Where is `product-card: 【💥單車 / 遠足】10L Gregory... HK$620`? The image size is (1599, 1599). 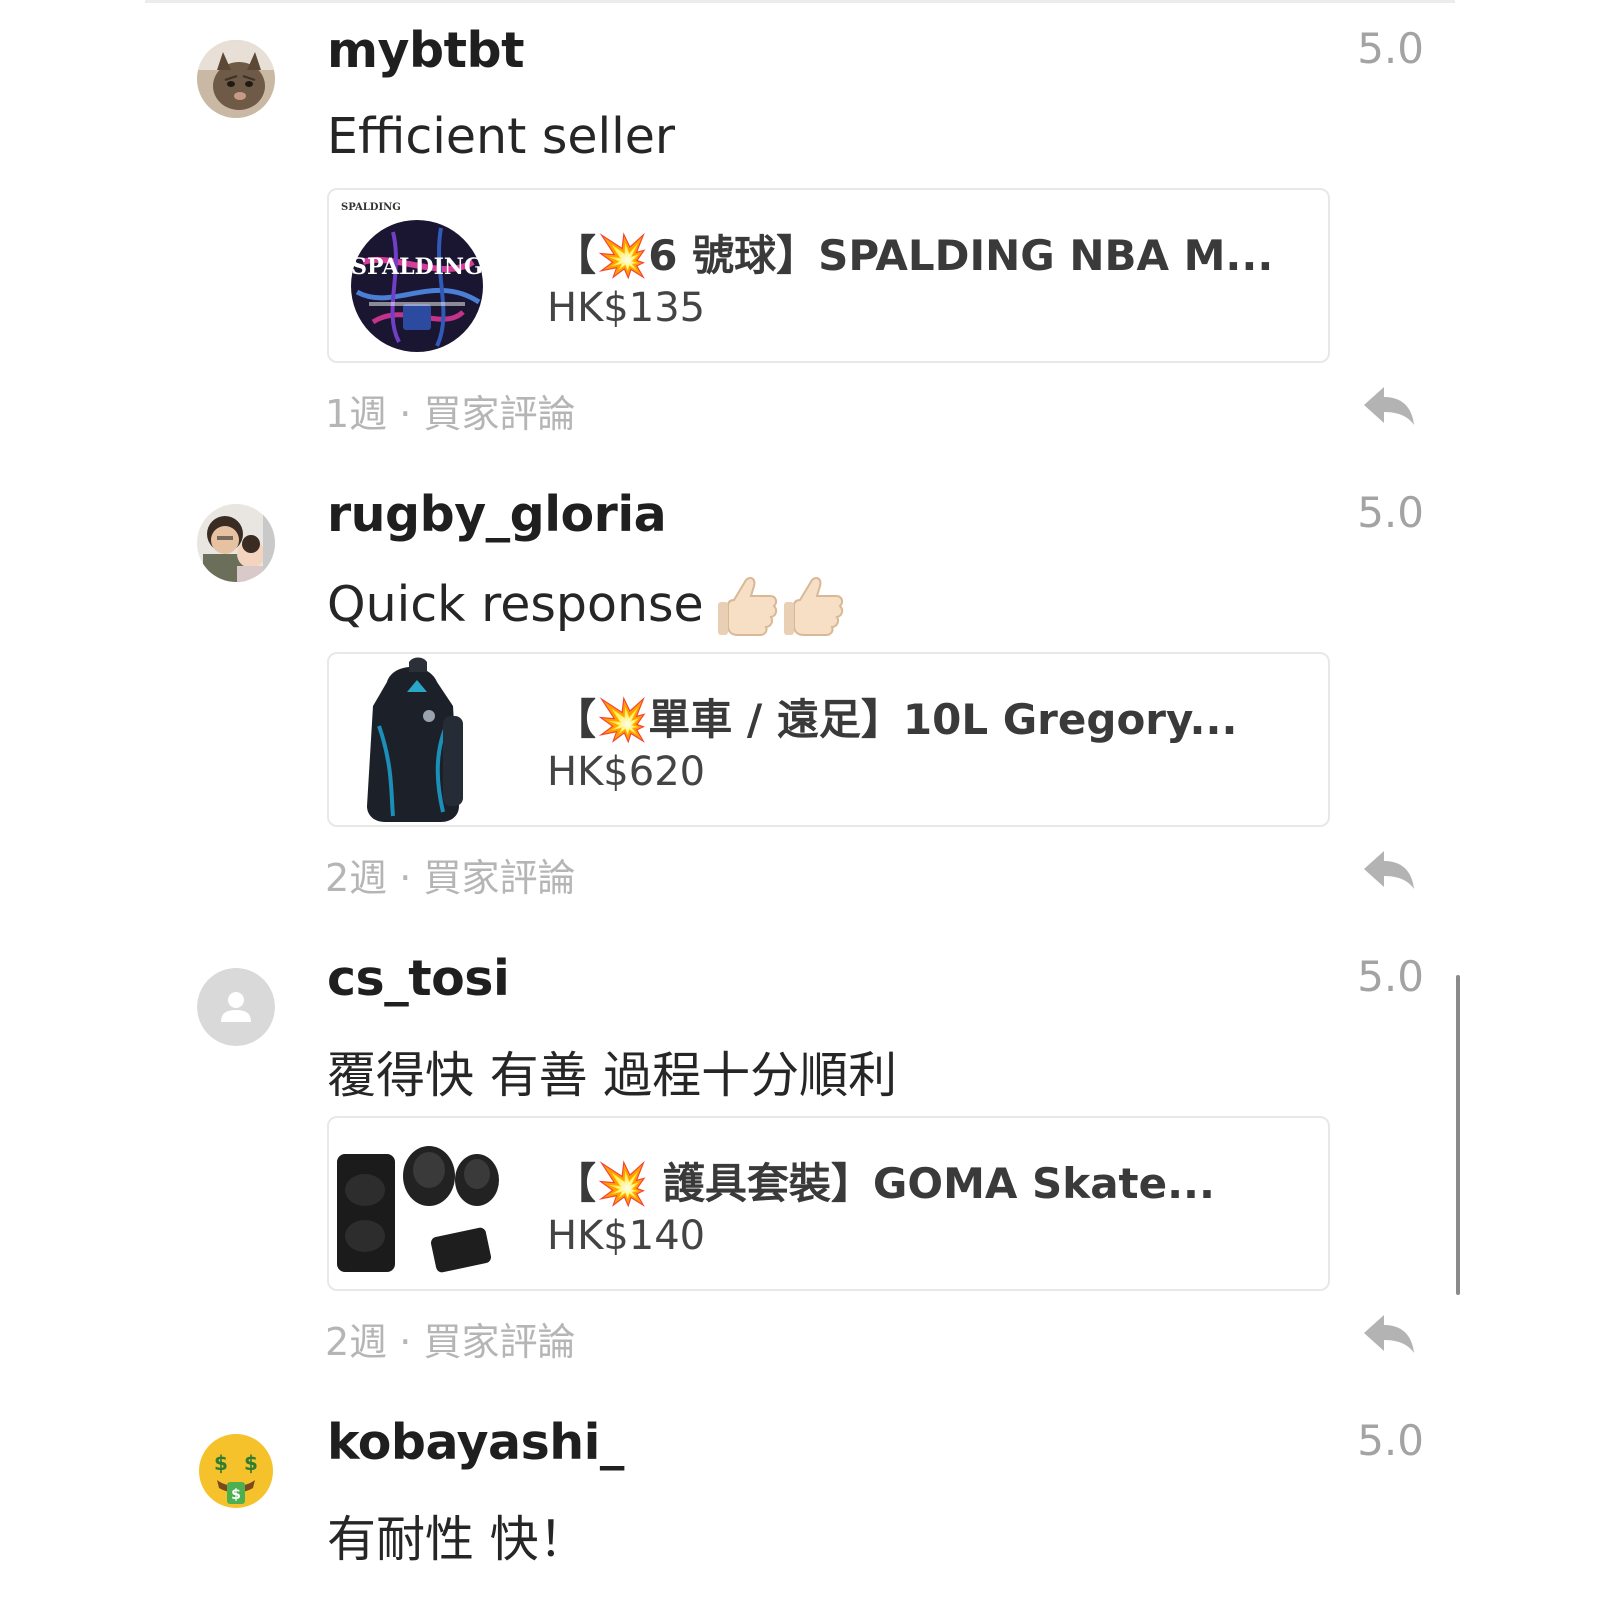
product-card: 【💥單車 / 遠足】10L Gregory... HK$620 is located at coordinates (828, 739).